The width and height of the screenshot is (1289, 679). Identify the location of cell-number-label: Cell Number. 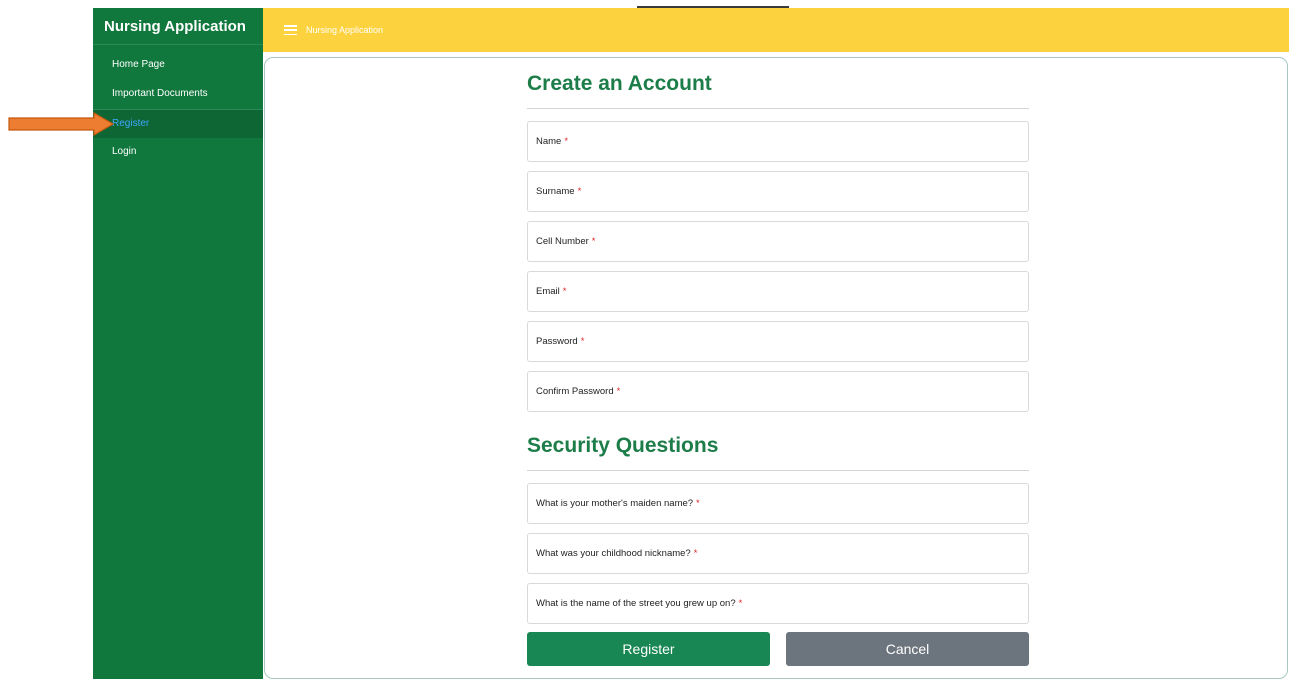
(562, 241).